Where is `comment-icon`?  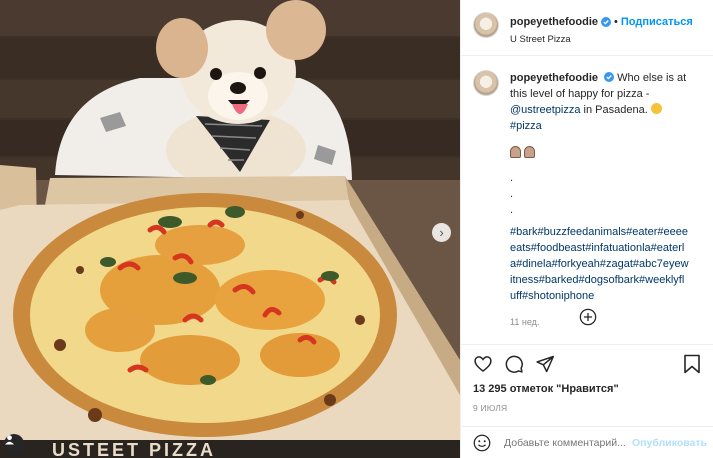
comment-icon is located at coordinates (514, 364).